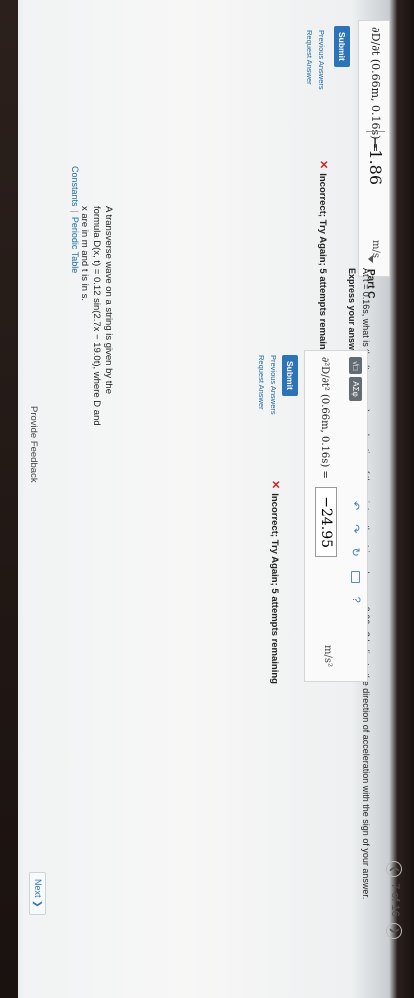 Image resolution: width=414 pixels, height=998 pixels. What do you see at coordinates (355, 389) in the screenshot?
I see `greek-button: ΑΣφ` at bounding box center [355, 389].